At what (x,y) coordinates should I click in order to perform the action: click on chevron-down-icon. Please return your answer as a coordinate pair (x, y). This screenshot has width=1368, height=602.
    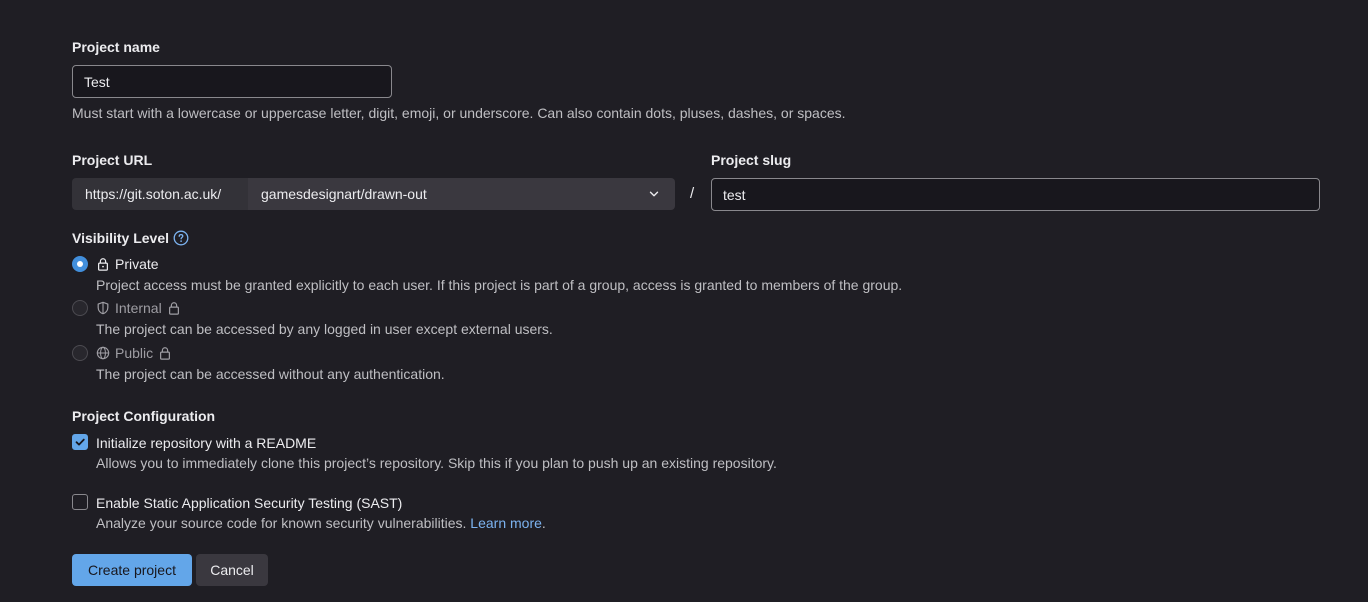
    Looking at the image, I should click on (654, 194).